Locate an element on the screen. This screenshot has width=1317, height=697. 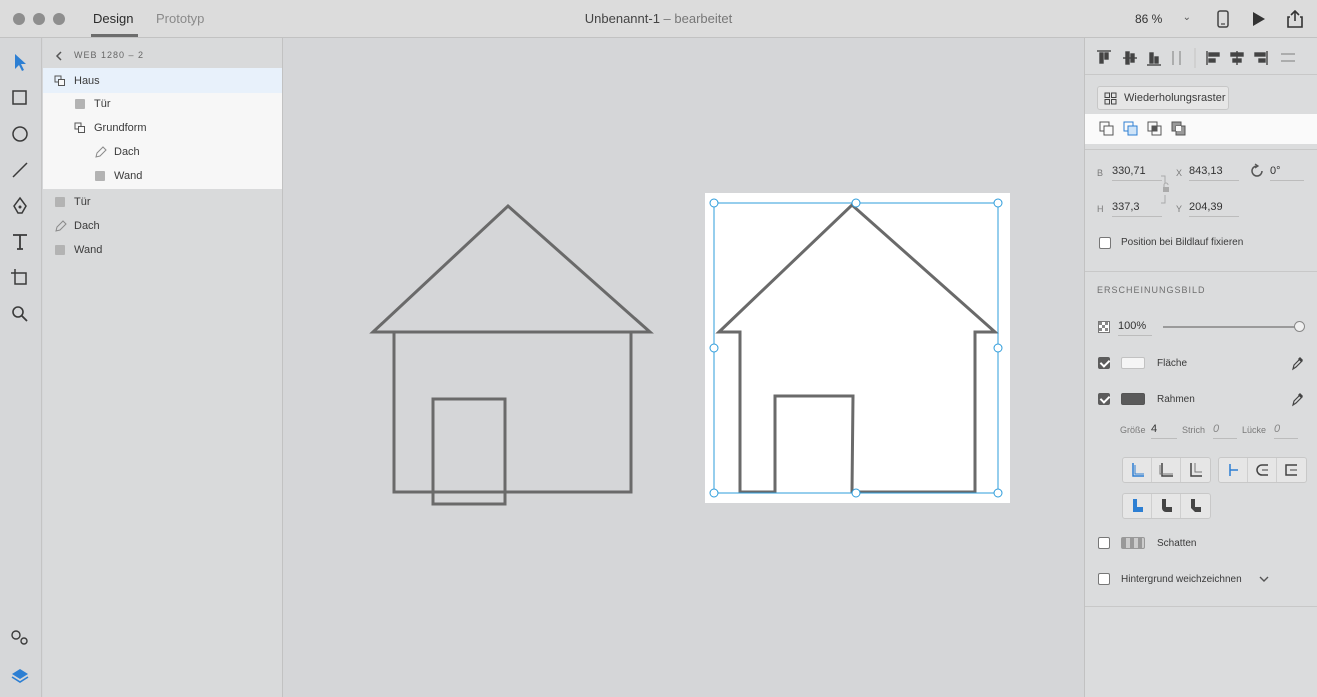
cap-square-button is located at coordinates (1291, 470).